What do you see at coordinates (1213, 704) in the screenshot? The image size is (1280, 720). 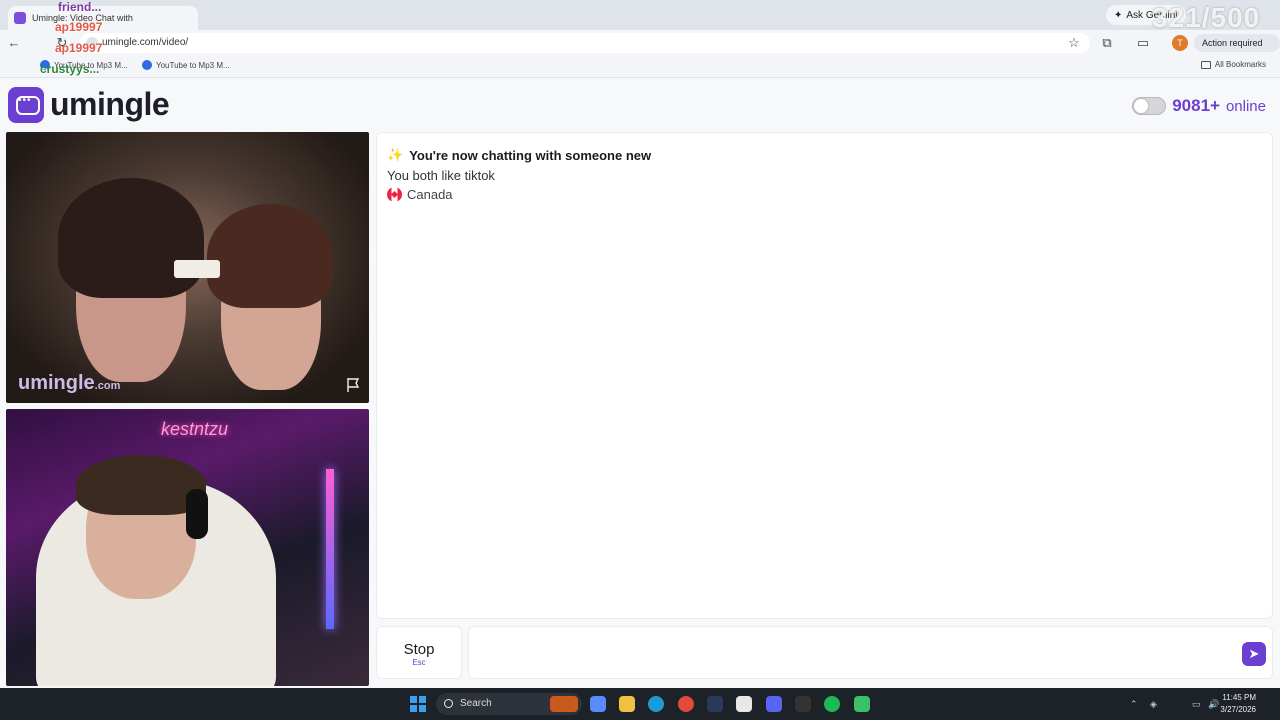 I see `volume-icon: 🔊` at bounding box center [1213, 704].